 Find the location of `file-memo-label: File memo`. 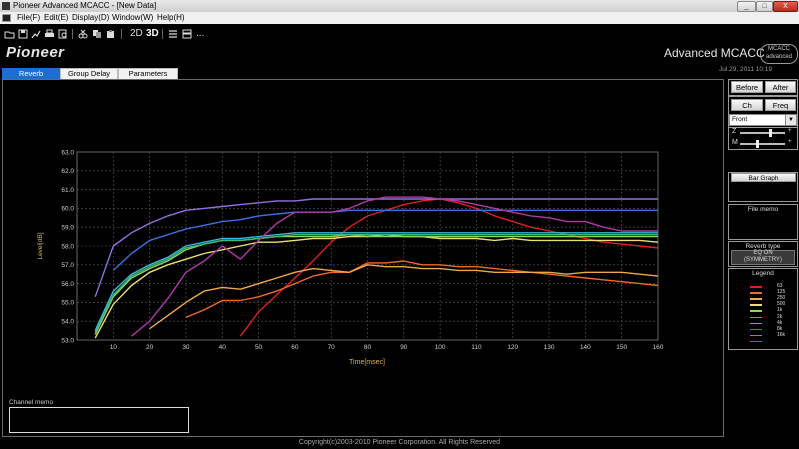

file-memo-label: File memo is located at coordinates (763, 209).